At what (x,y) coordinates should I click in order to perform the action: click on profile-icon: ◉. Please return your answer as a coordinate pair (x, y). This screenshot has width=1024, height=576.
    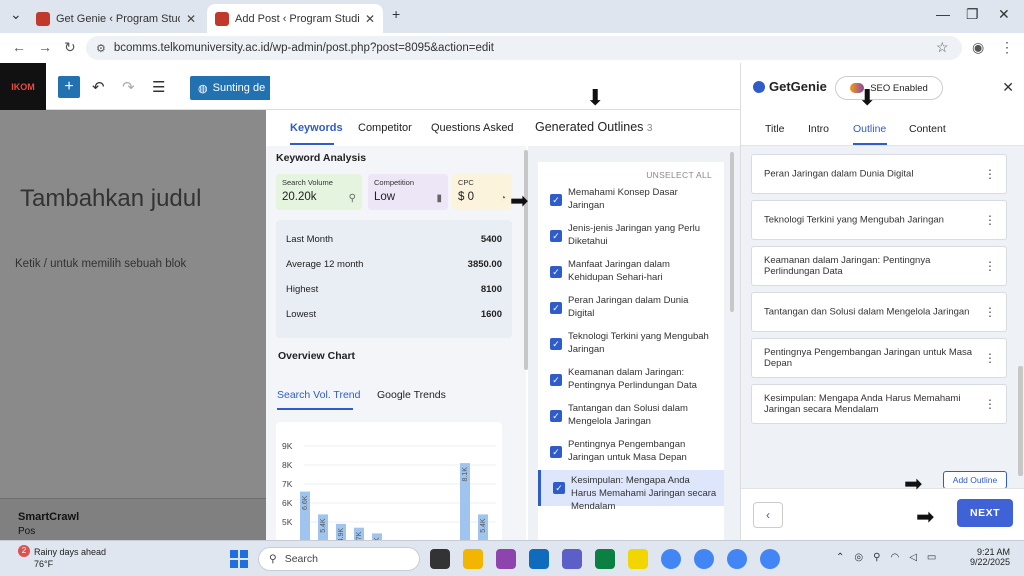
    Looking at the image, I should click on (978, 47).